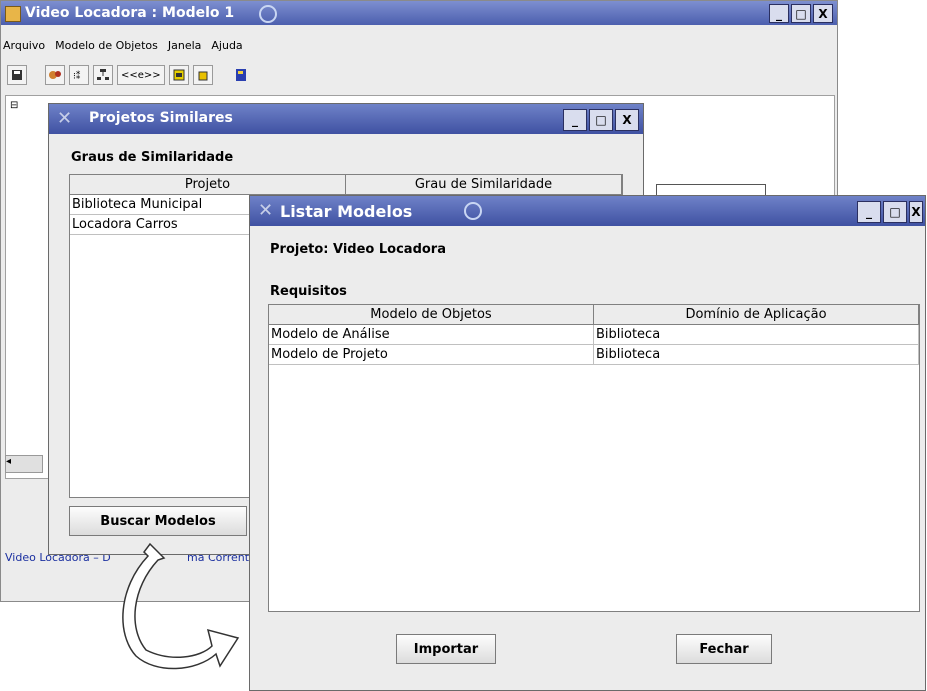 The image size is (927, 691). I want to click on buscar-modelos-button: Buscar Modelos, so click(158, 521).